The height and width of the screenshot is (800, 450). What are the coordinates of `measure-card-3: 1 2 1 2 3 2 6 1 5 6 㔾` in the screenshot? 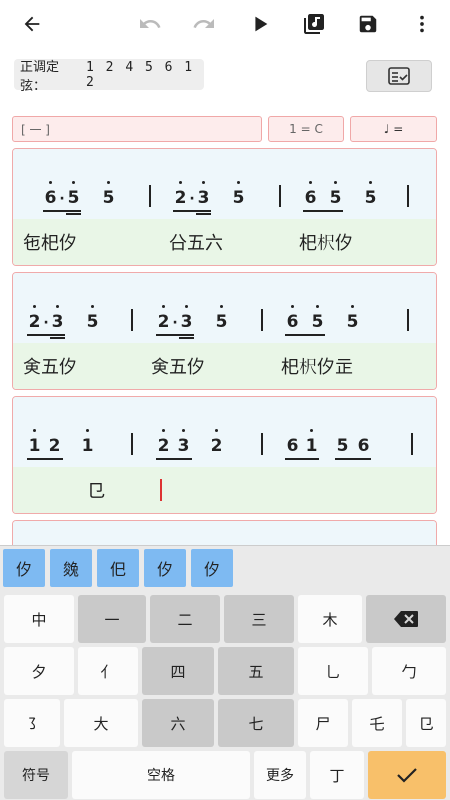 It's located at (224, 455).